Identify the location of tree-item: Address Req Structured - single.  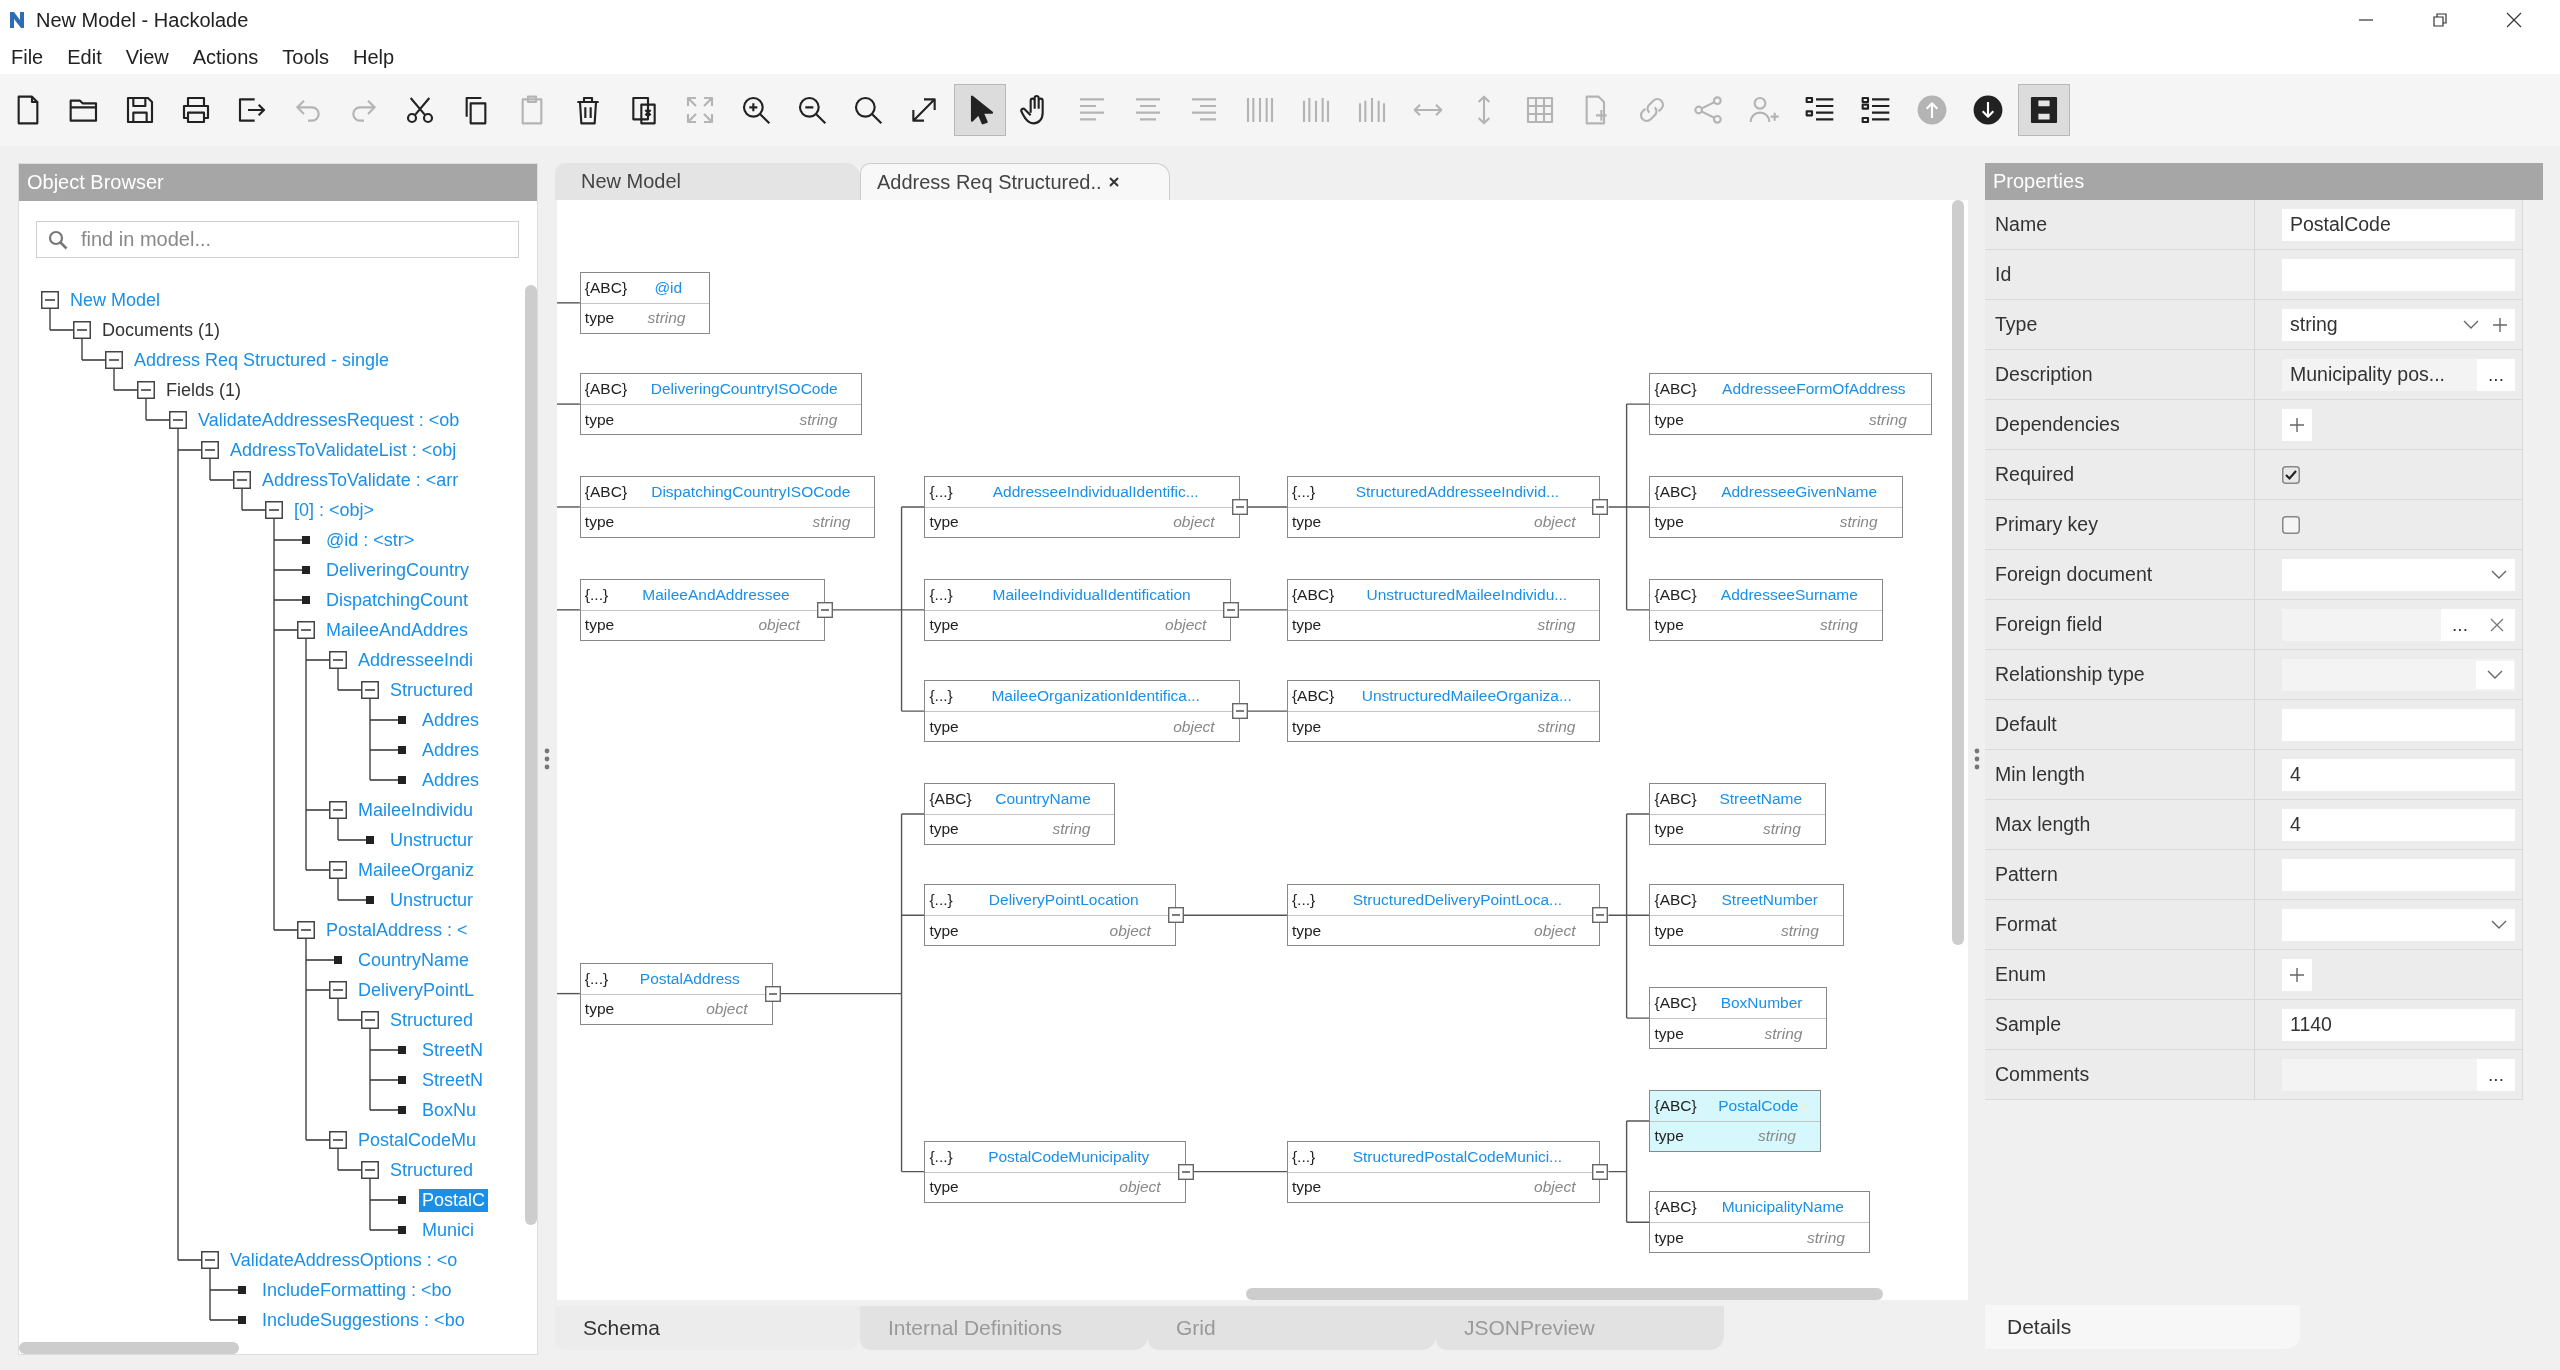
(262, 360).